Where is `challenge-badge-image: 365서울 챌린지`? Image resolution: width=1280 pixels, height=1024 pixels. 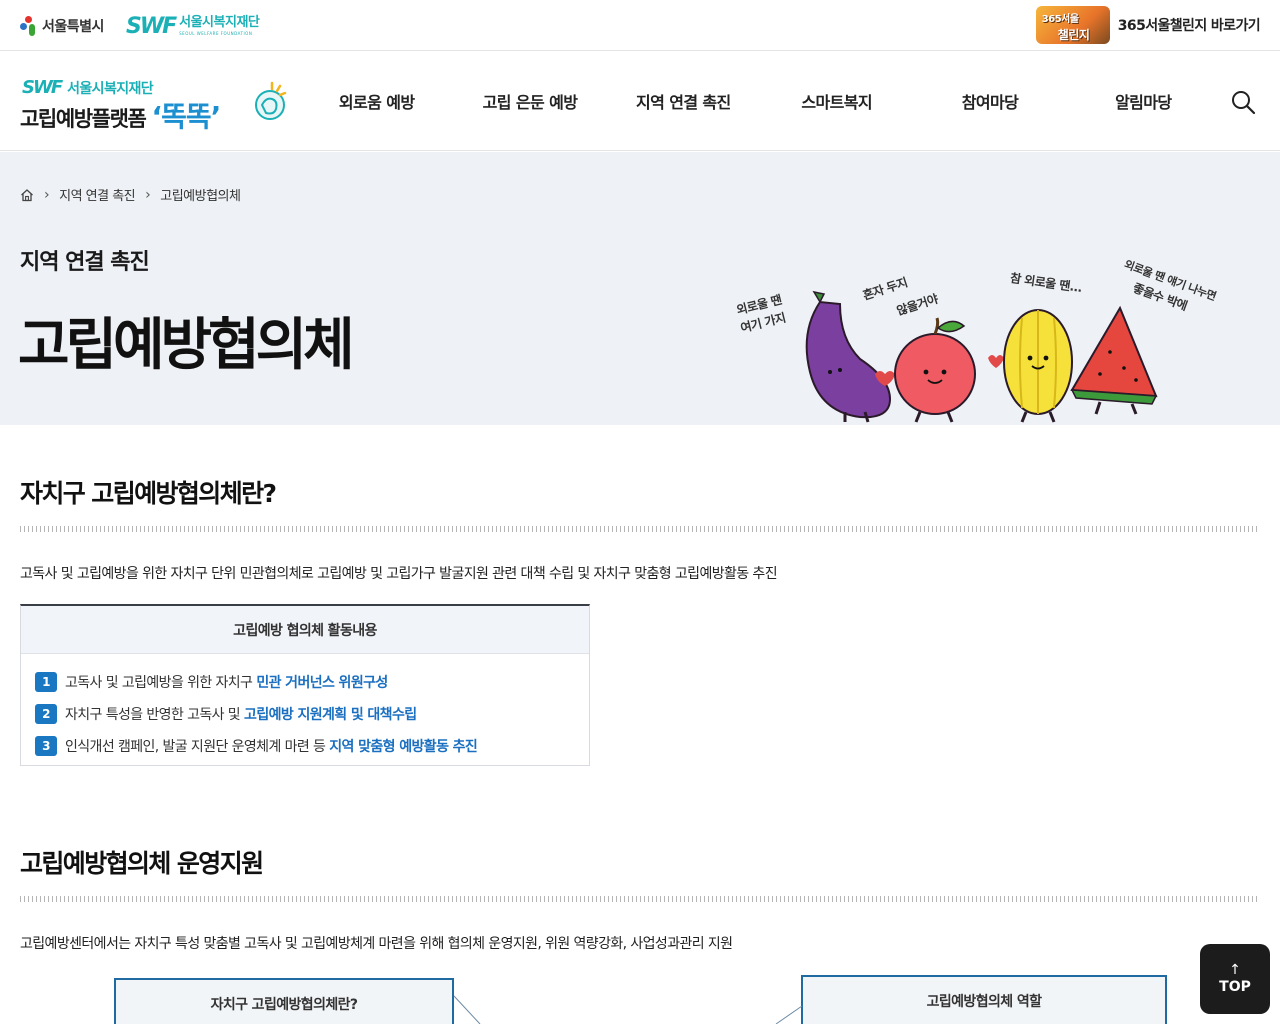 challenge-badge-image: 365서울 챌린지 is located at coordinates (1072, 25).